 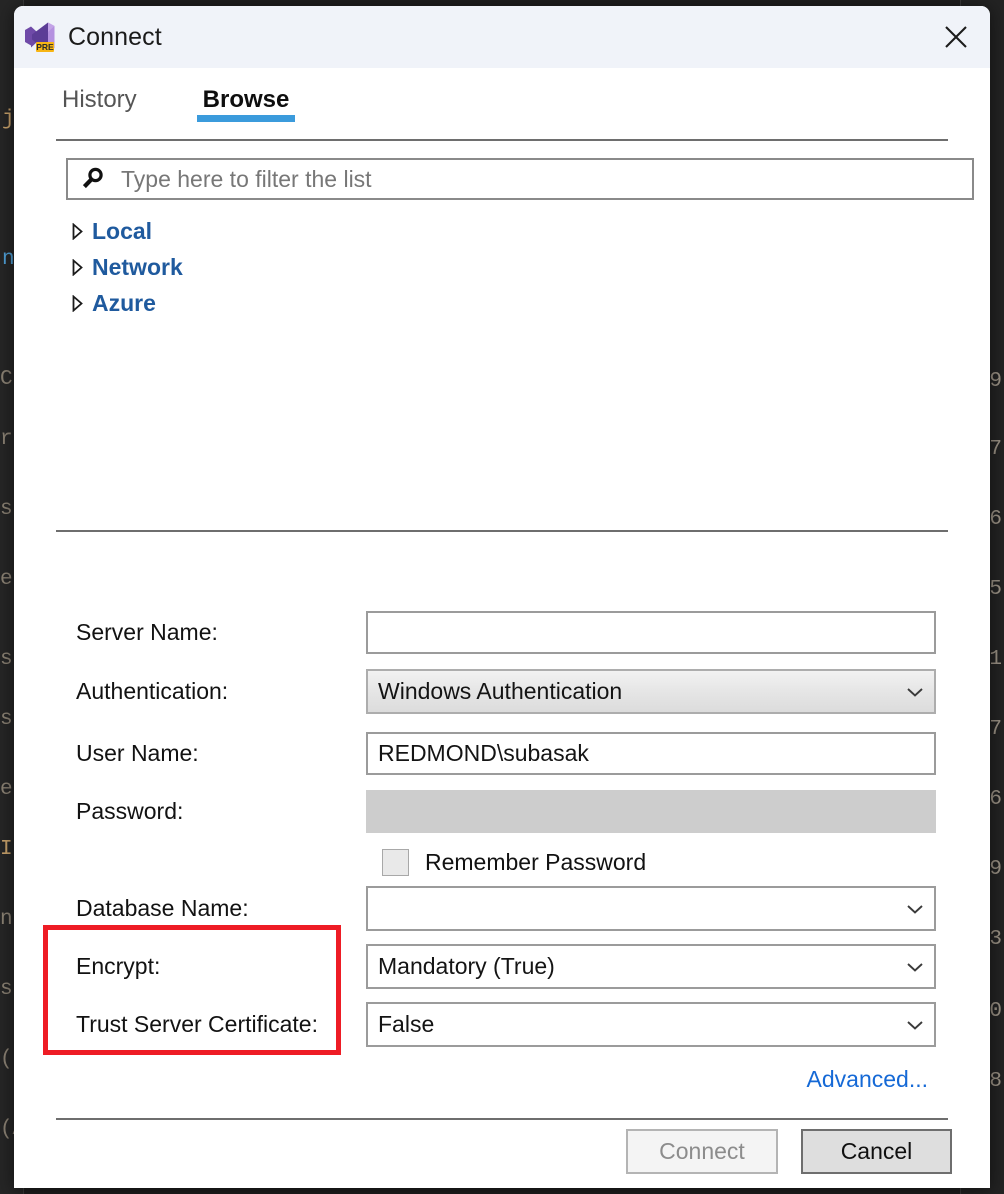 I want to click on field-row-trust-server-certificate: Trust Server Certificate: False, so click(x=506, y=1024).